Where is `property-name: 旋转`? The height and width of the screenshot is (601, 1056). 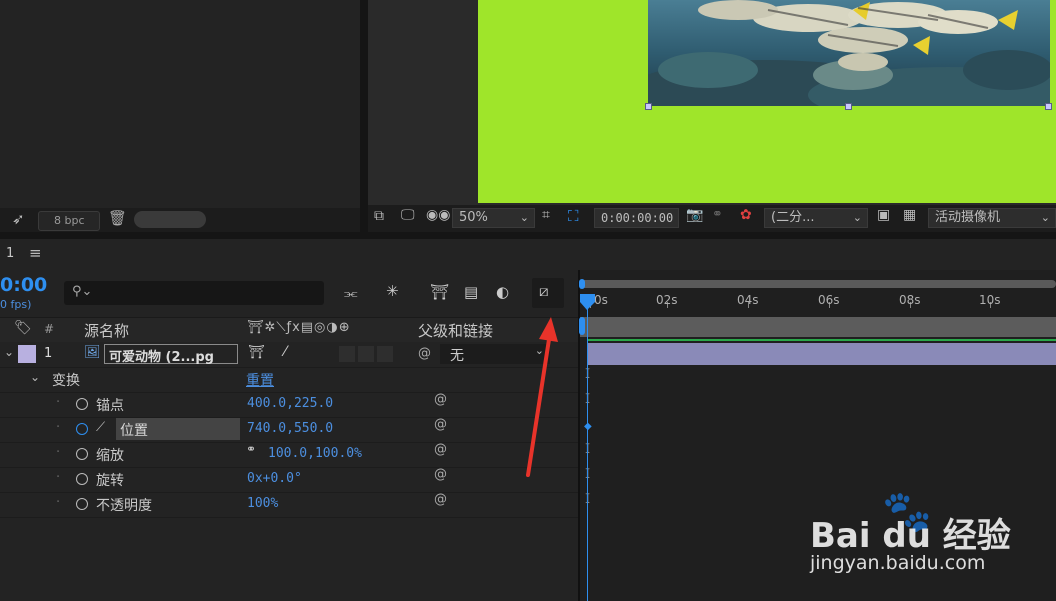
property-name: 旋转 is located at coordinates (110, 481).